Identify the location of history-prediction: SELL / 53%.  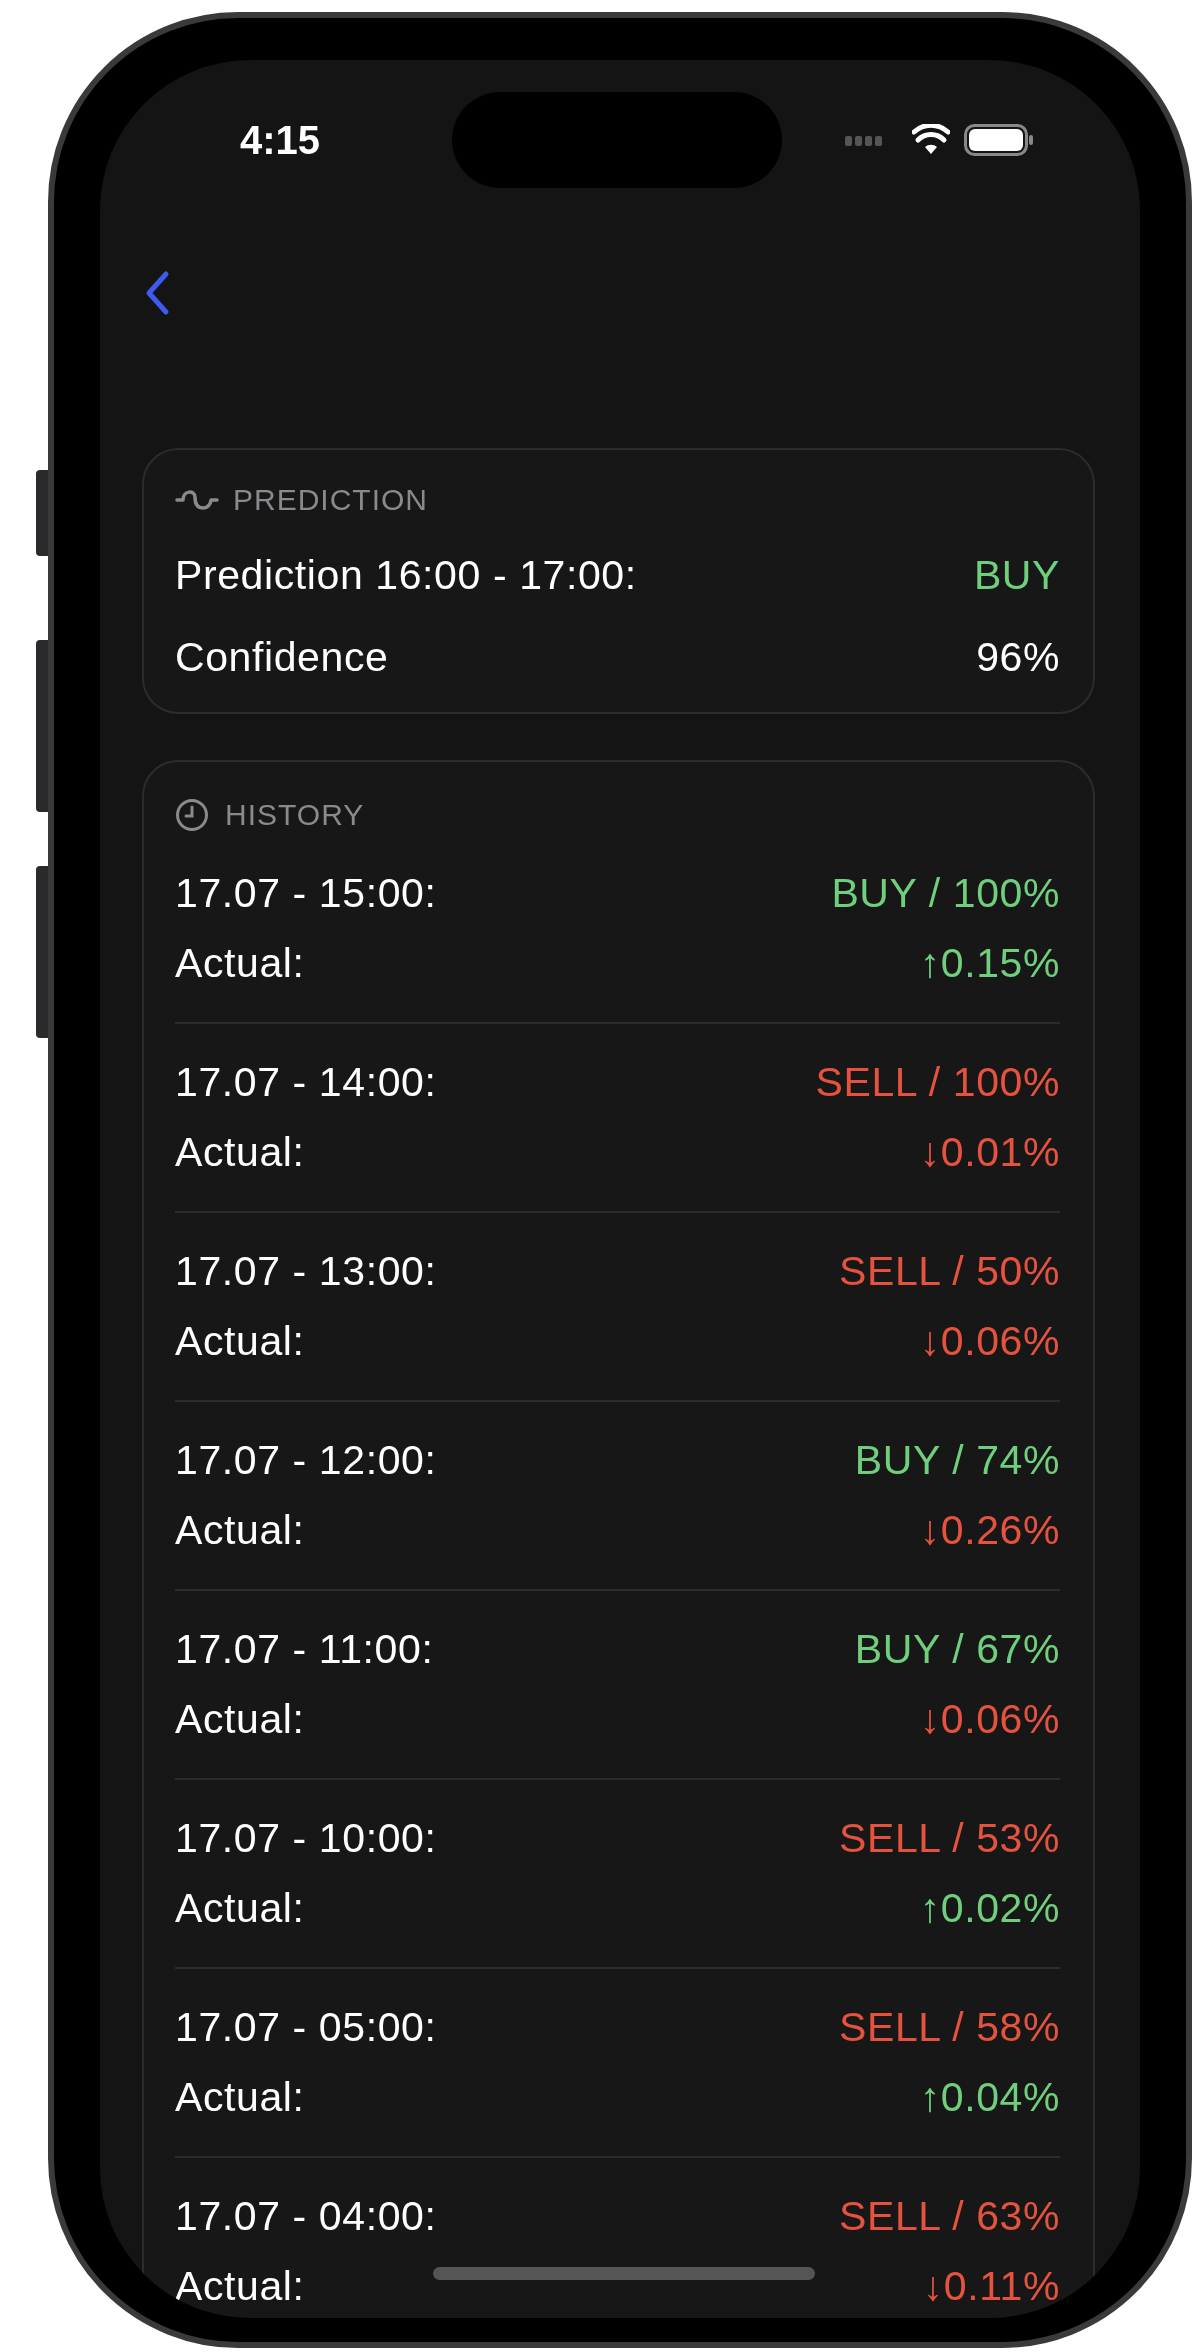
(949, 1838).